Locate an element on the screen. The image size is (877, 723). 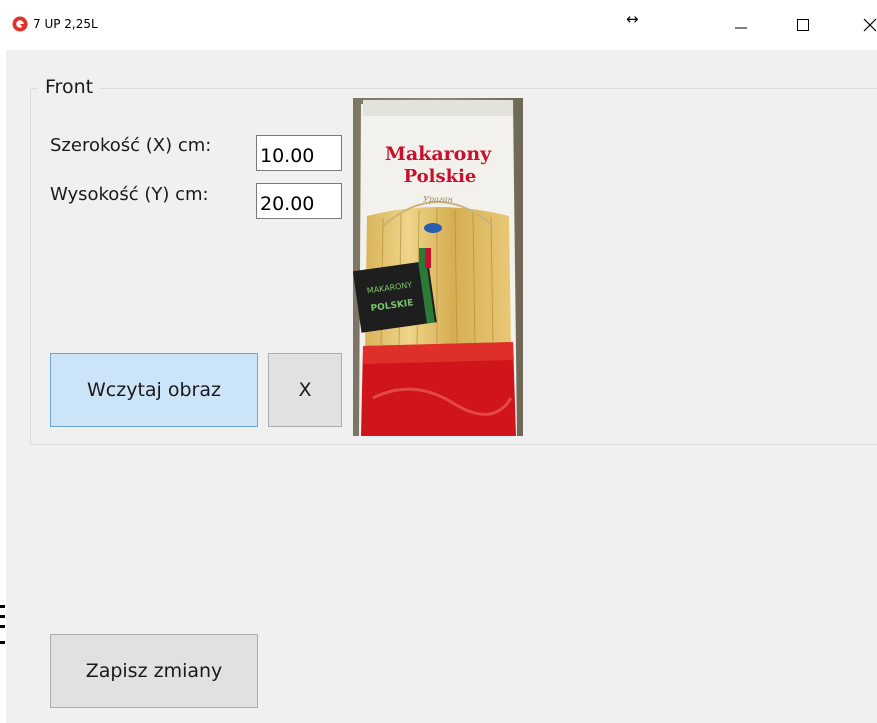
bag-brand-line2: Polskie is located at coordinates (440, 176).